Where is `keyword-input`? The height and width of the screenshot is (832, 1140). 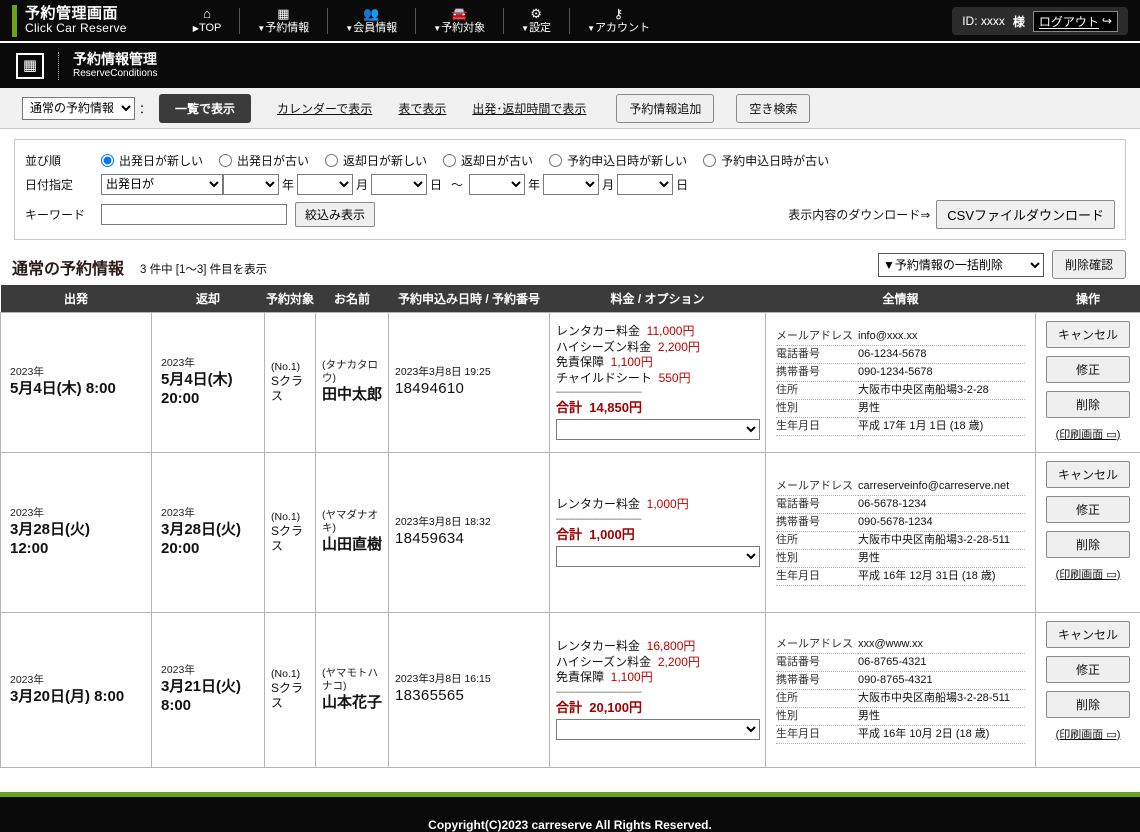 keyword-input is located at coordinates (194, 214).